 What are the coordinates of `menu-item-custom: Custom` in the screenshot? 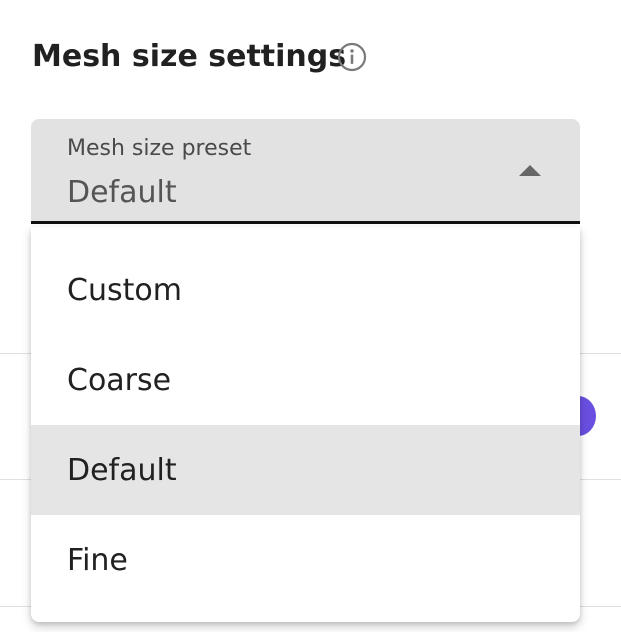 It's located at (305, 290).